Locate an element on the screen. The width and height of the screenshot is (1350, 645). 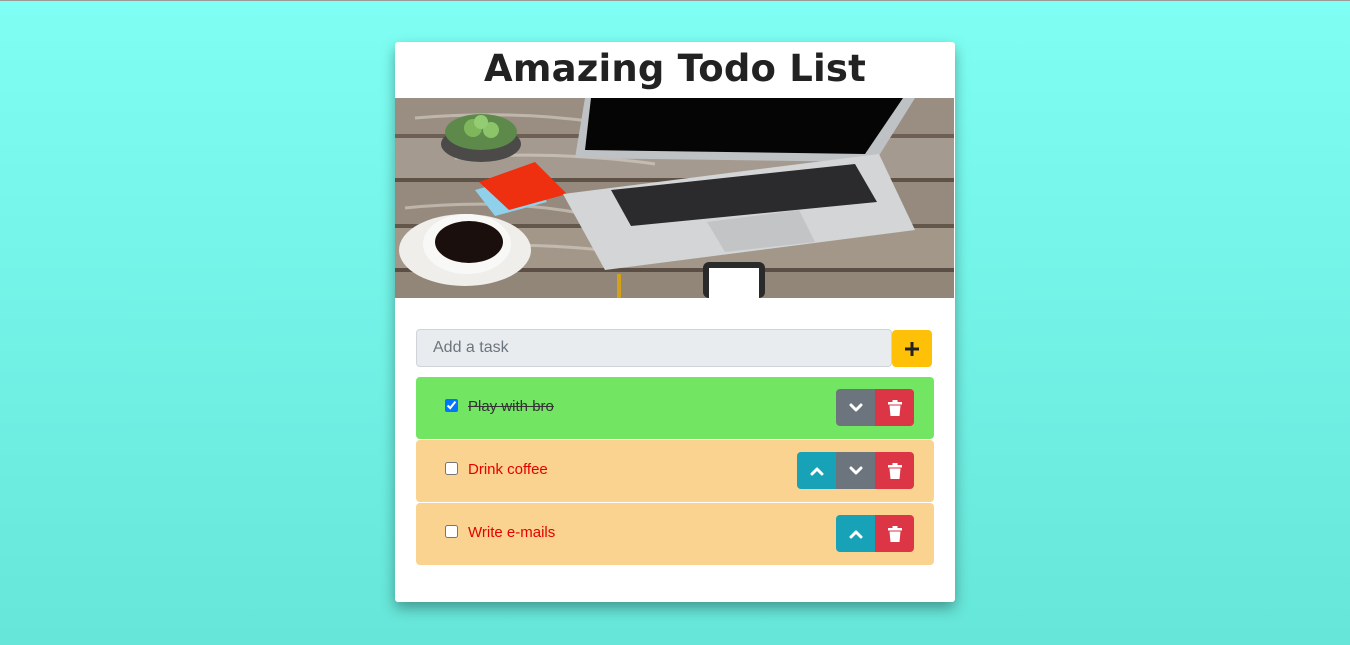
plus-icon is located at coordinates (912, 348).